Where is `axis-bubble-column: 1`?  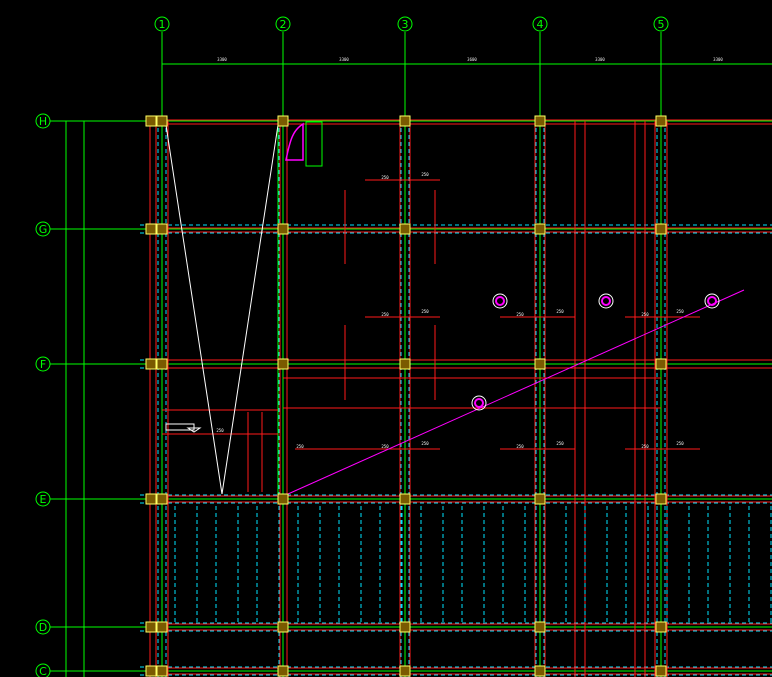 axis-bubble-column: 1 is located at coordinates (162, 24).